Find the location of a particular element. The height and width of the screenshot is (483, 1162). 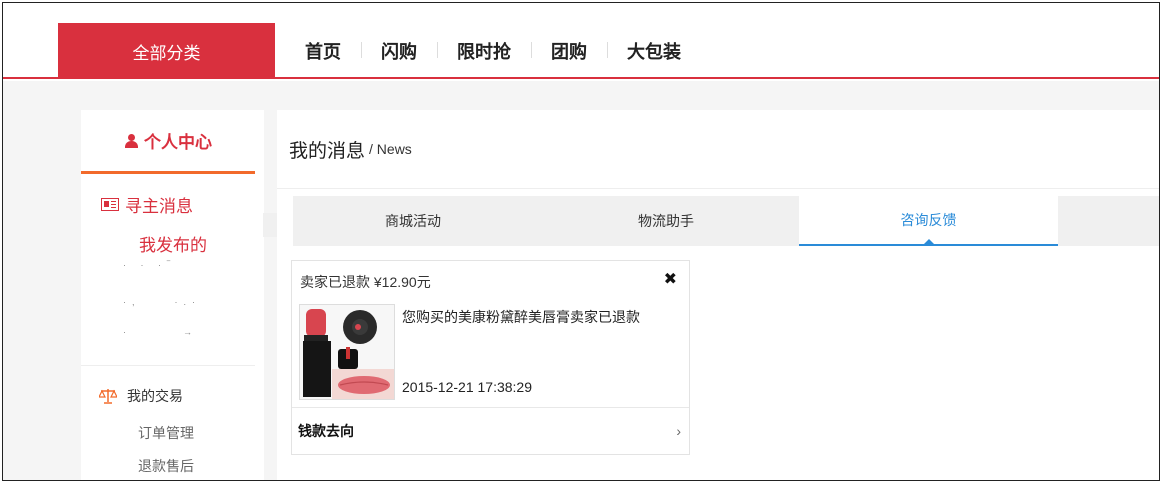

all-categories-button: 全部分类 is located at coordinates (166, 51).